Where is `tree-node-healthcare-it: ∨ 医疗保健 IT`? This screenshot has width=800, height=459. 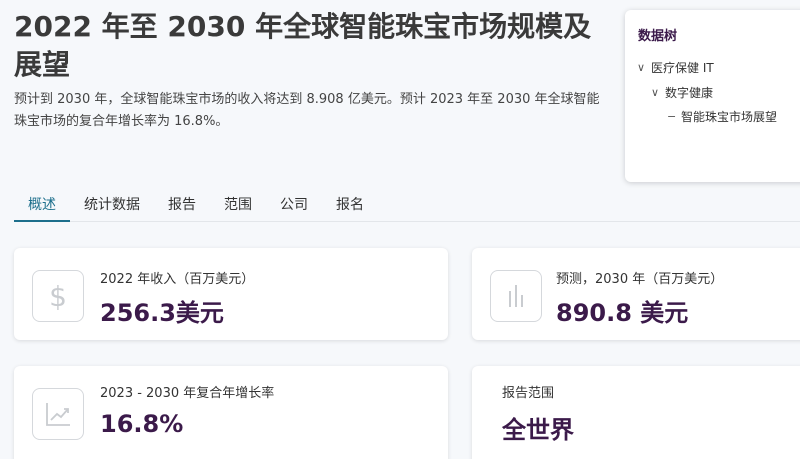 tree-node-healthcare-it: ∨ 医疗保健 IT is located at coordinates (675, 67).